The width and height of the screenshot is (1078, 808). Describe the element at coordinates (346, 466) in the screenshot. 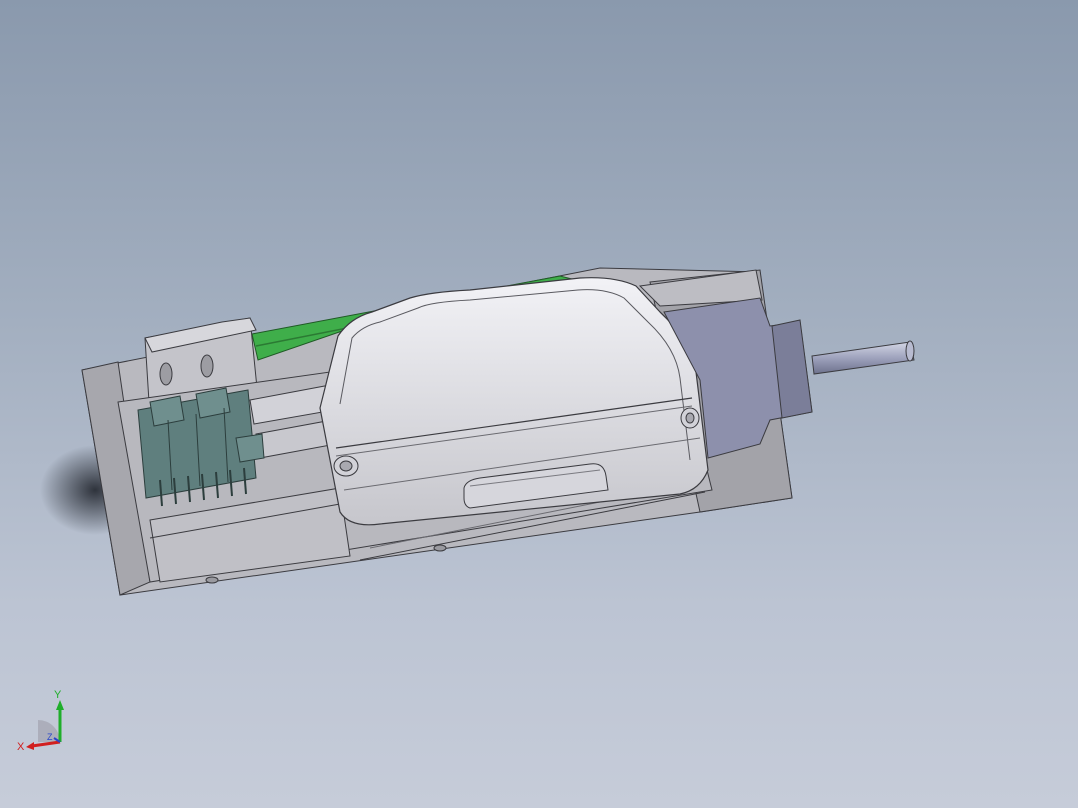

I see `cover-screw-left-inner` at that location.